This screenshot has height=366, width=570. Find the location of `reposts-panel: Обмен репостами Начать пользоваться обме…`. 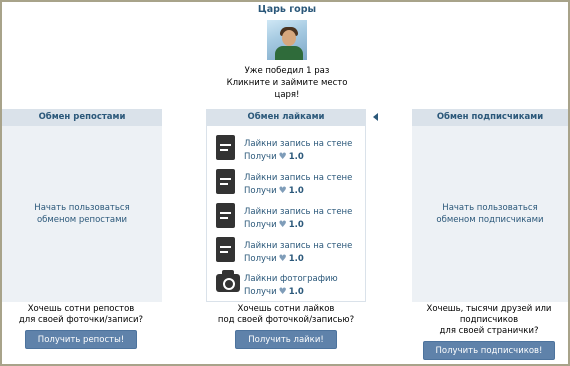

reposts-panel: Обмен репостами Начать пользоваться обме… is located at coordinates (82, 205).